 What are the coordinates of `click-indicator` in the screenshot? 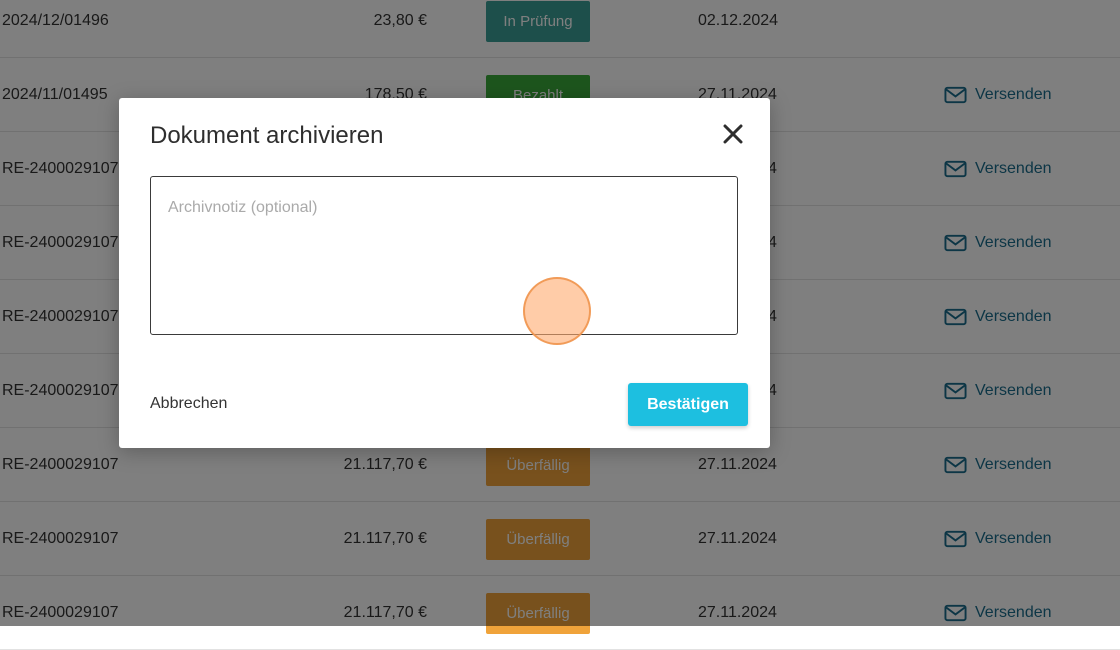 It's located at (557, 311).